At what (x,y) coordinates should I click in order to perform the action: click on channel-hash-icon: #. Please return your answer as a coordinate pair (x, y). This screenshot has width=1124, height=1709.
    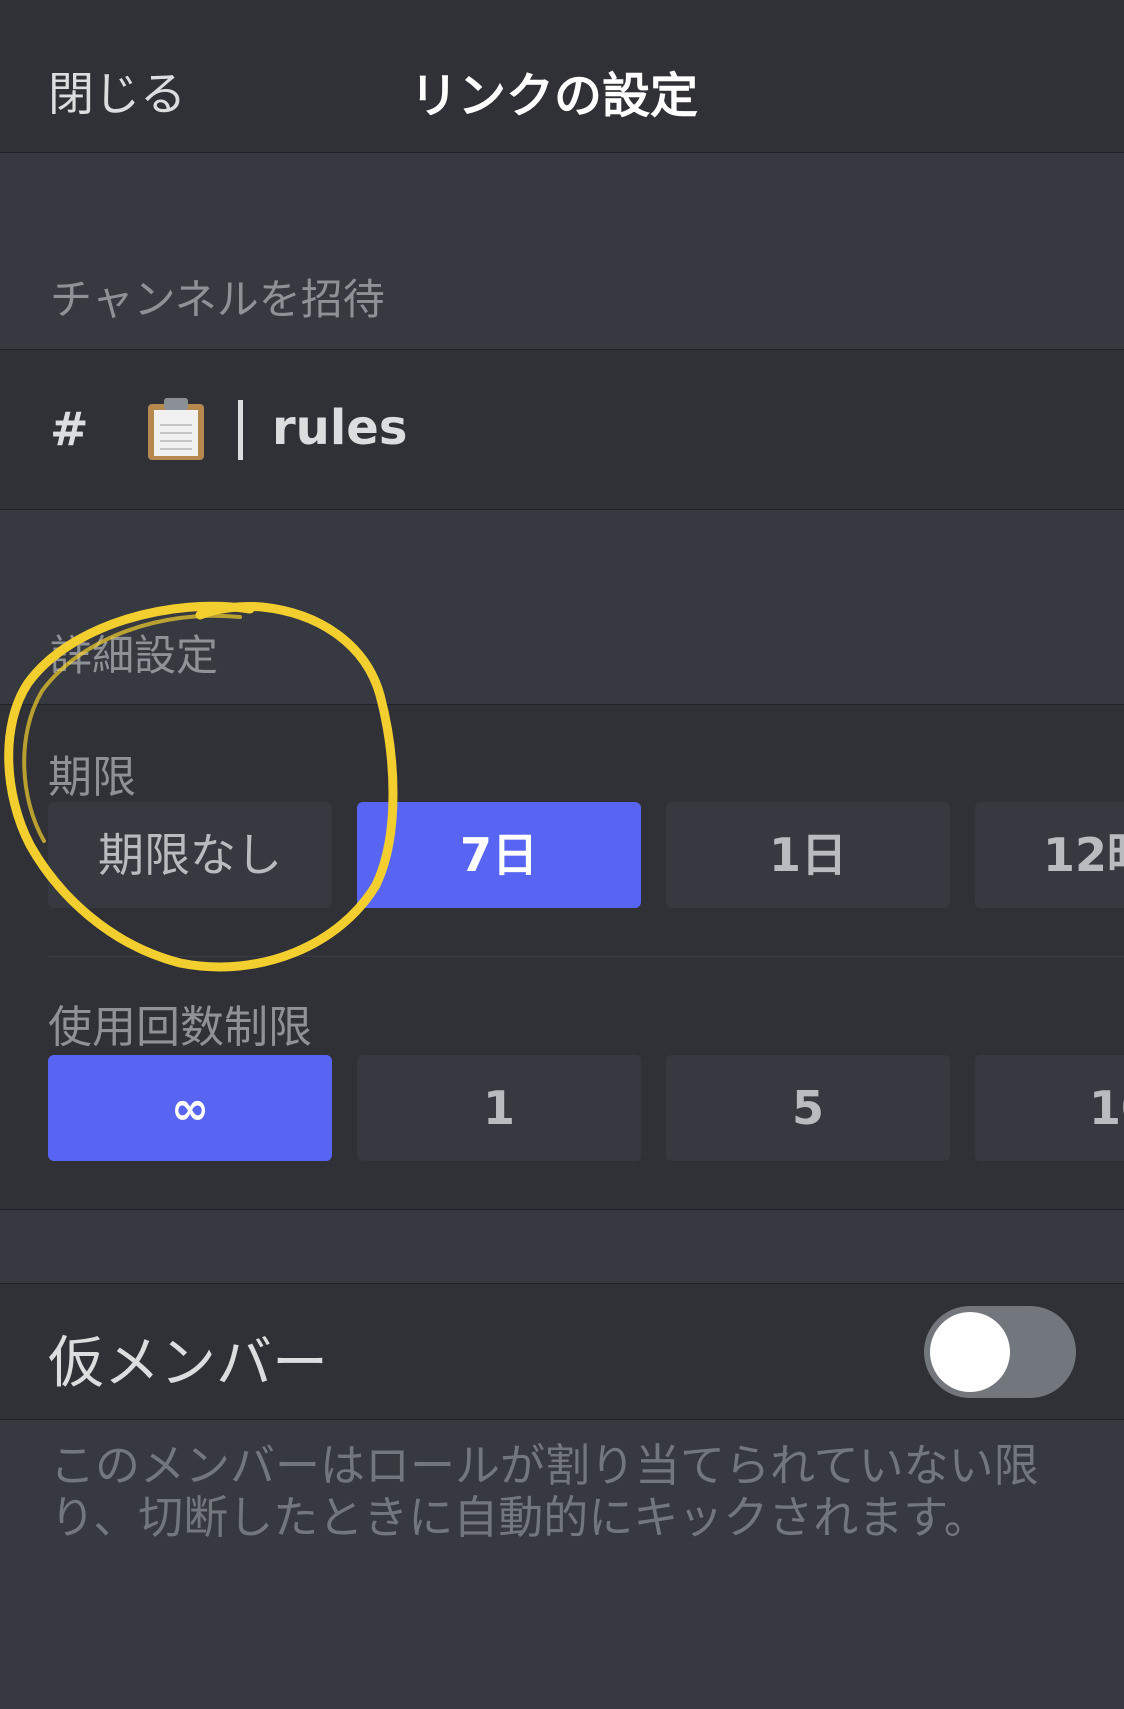
    Looking at the image, I should click on (69, 429).